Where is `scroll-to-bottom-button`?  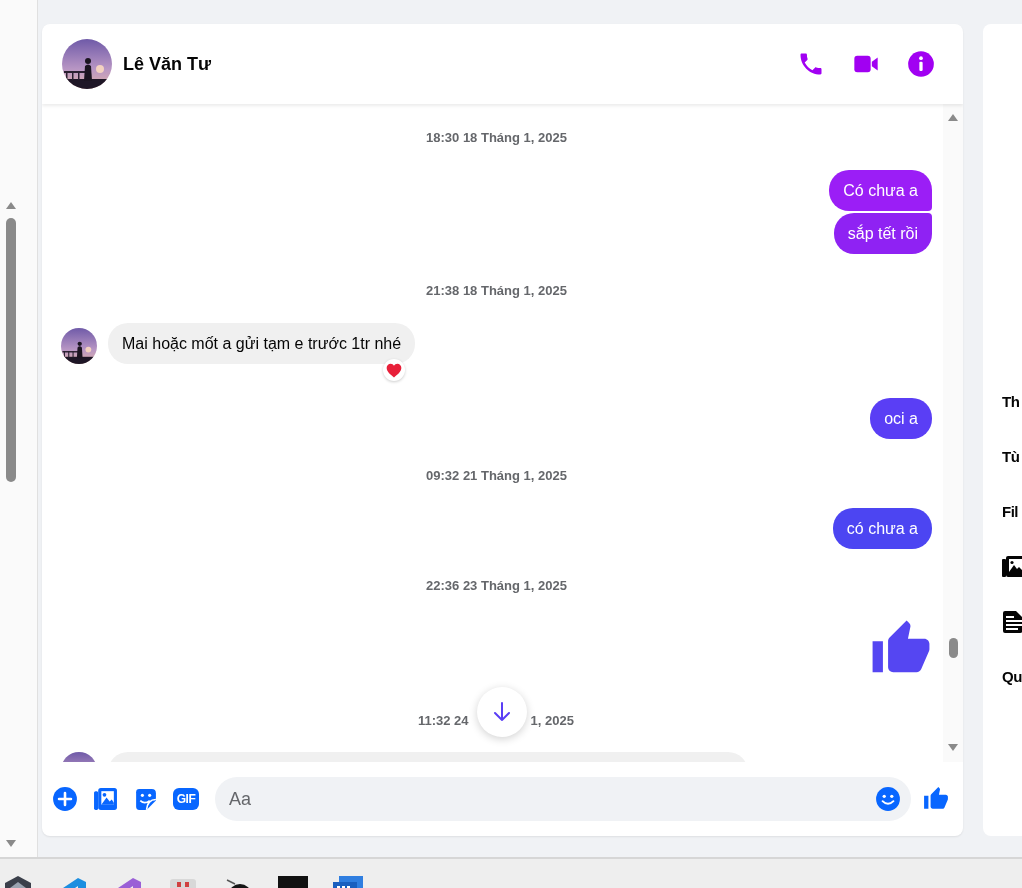 scroll-to-bottom-button is located at coordinates (502, 712).